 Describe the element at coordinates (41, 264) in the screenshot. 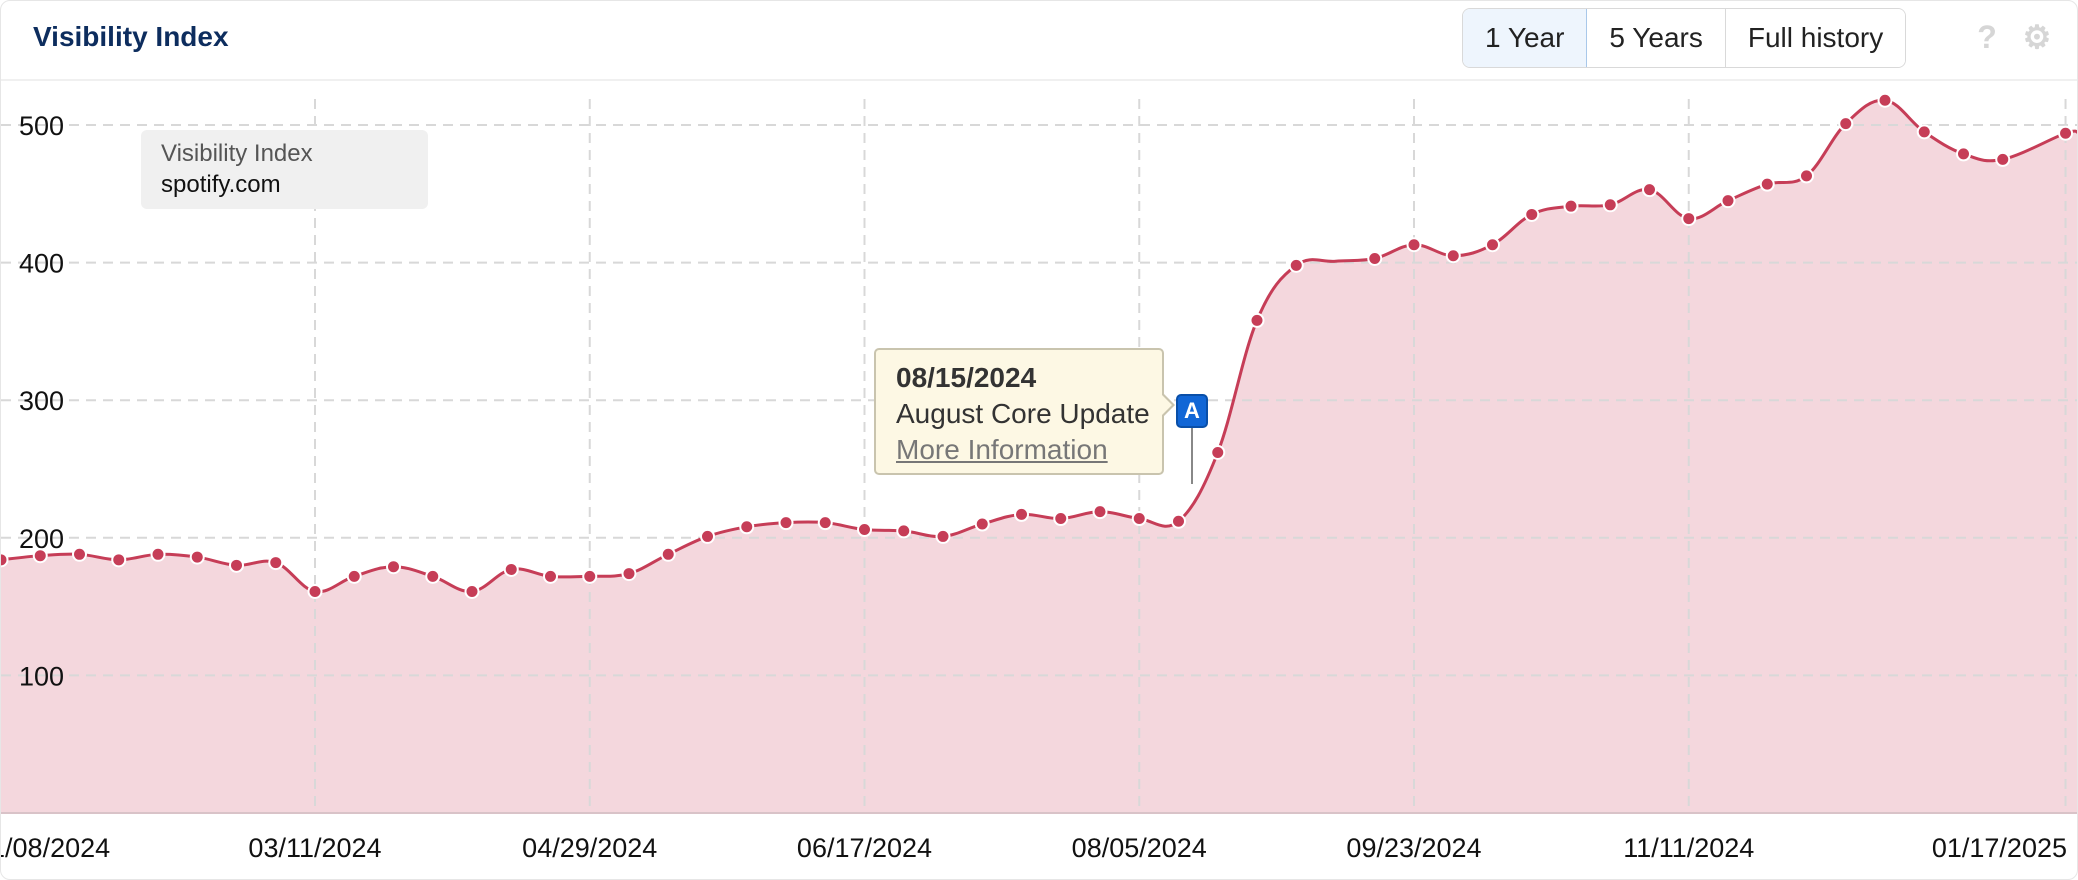

I see `y-tick-label: 400` at that location.